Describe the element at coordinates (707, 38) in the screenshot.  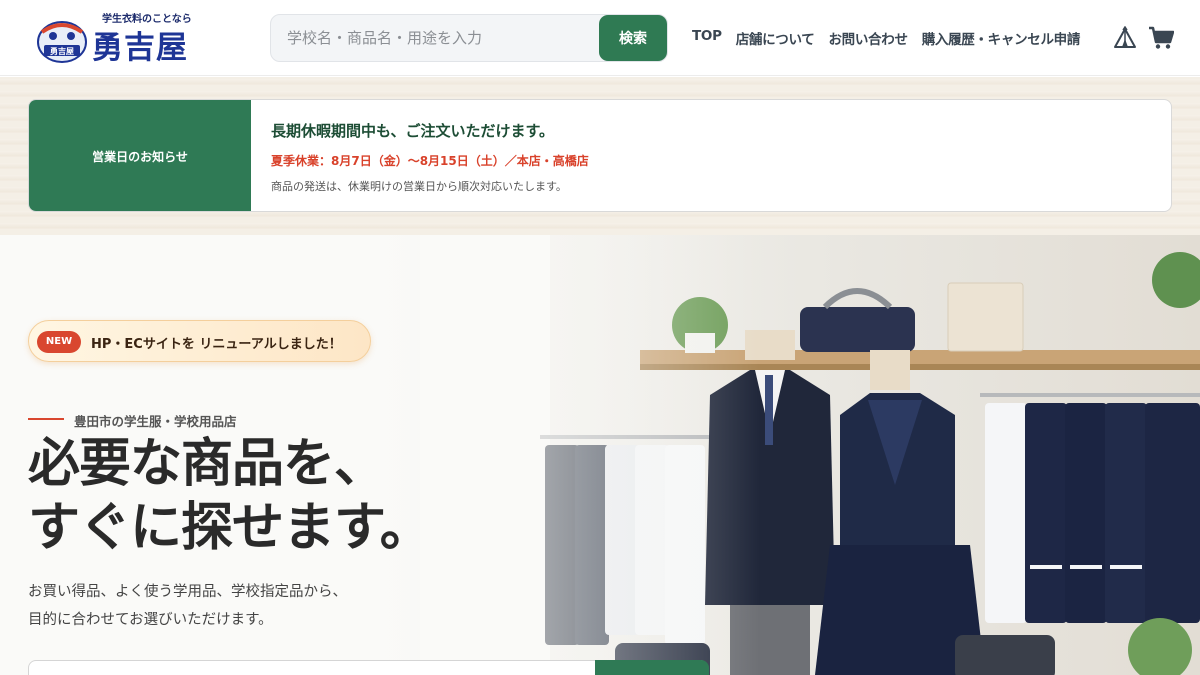
I see `nav-top: TOP` at that location.